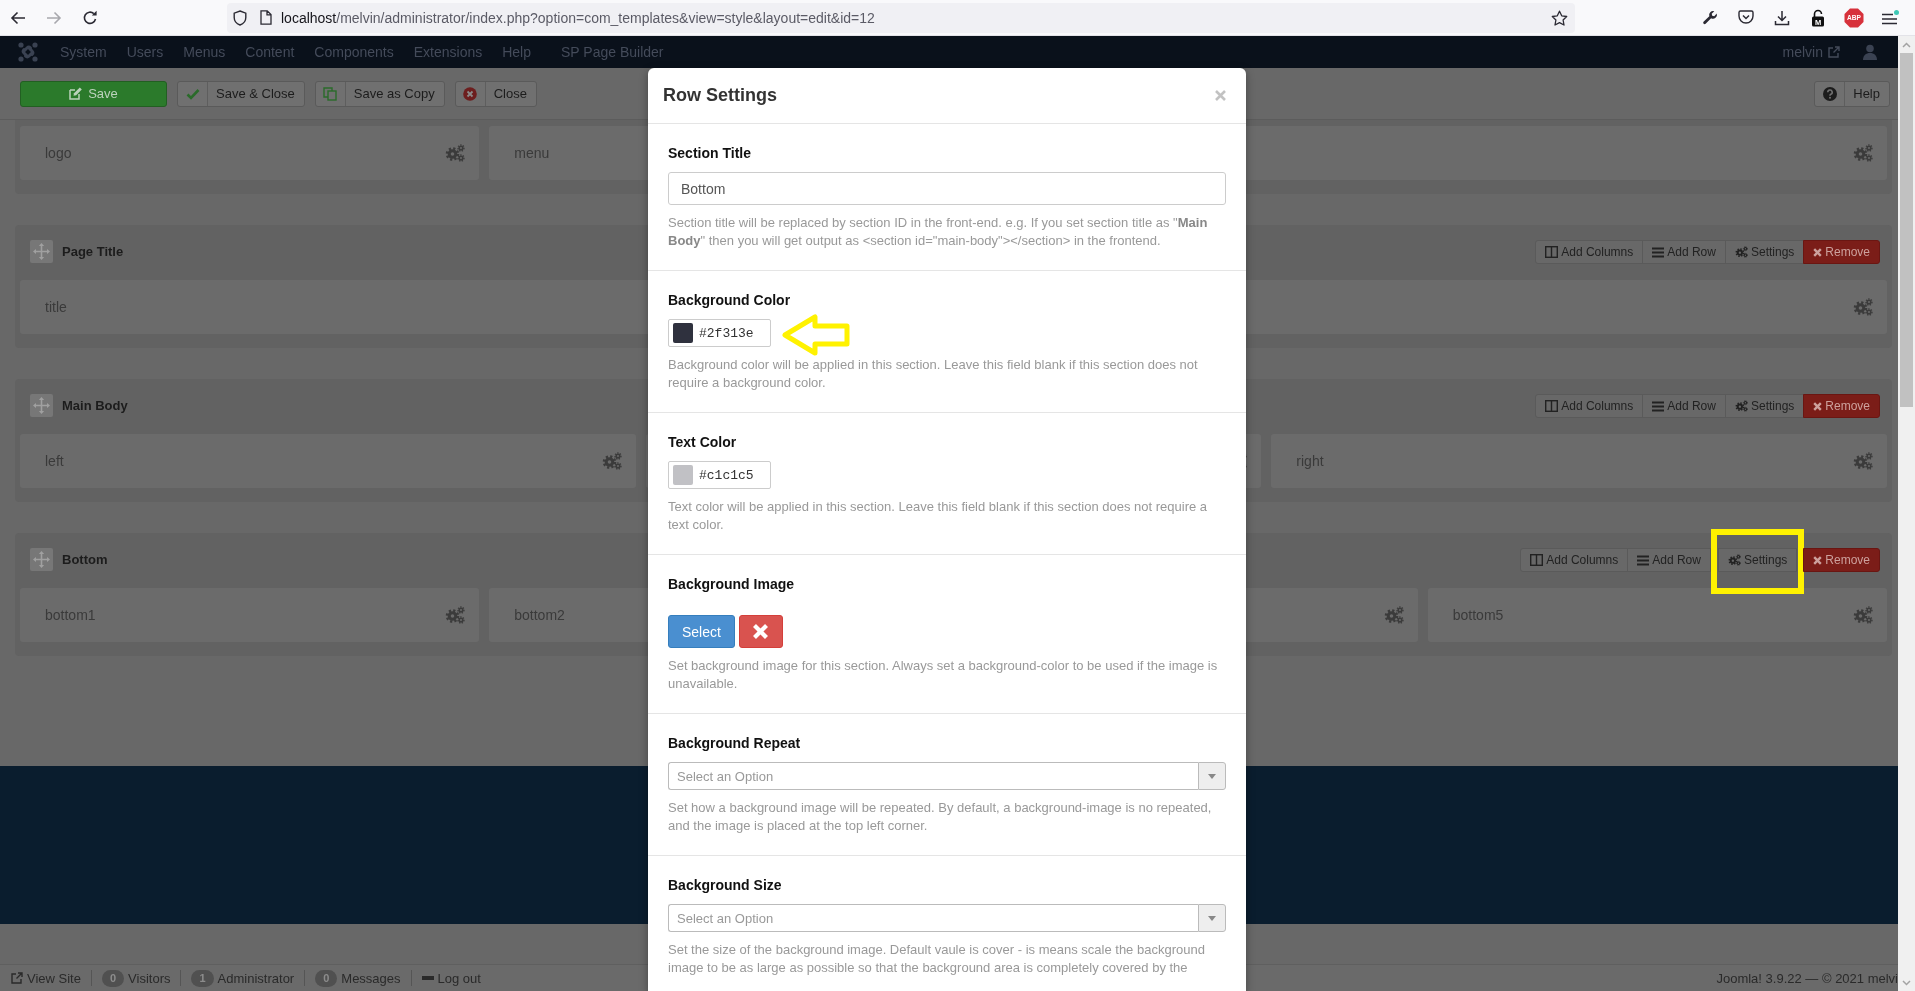 Image resolution: width=1915 pixels, height=991 pixels. What do you see at coordinates (202, 978) in the screenshot?
I see `count-badge: 1` at bounding box center [202, 978].